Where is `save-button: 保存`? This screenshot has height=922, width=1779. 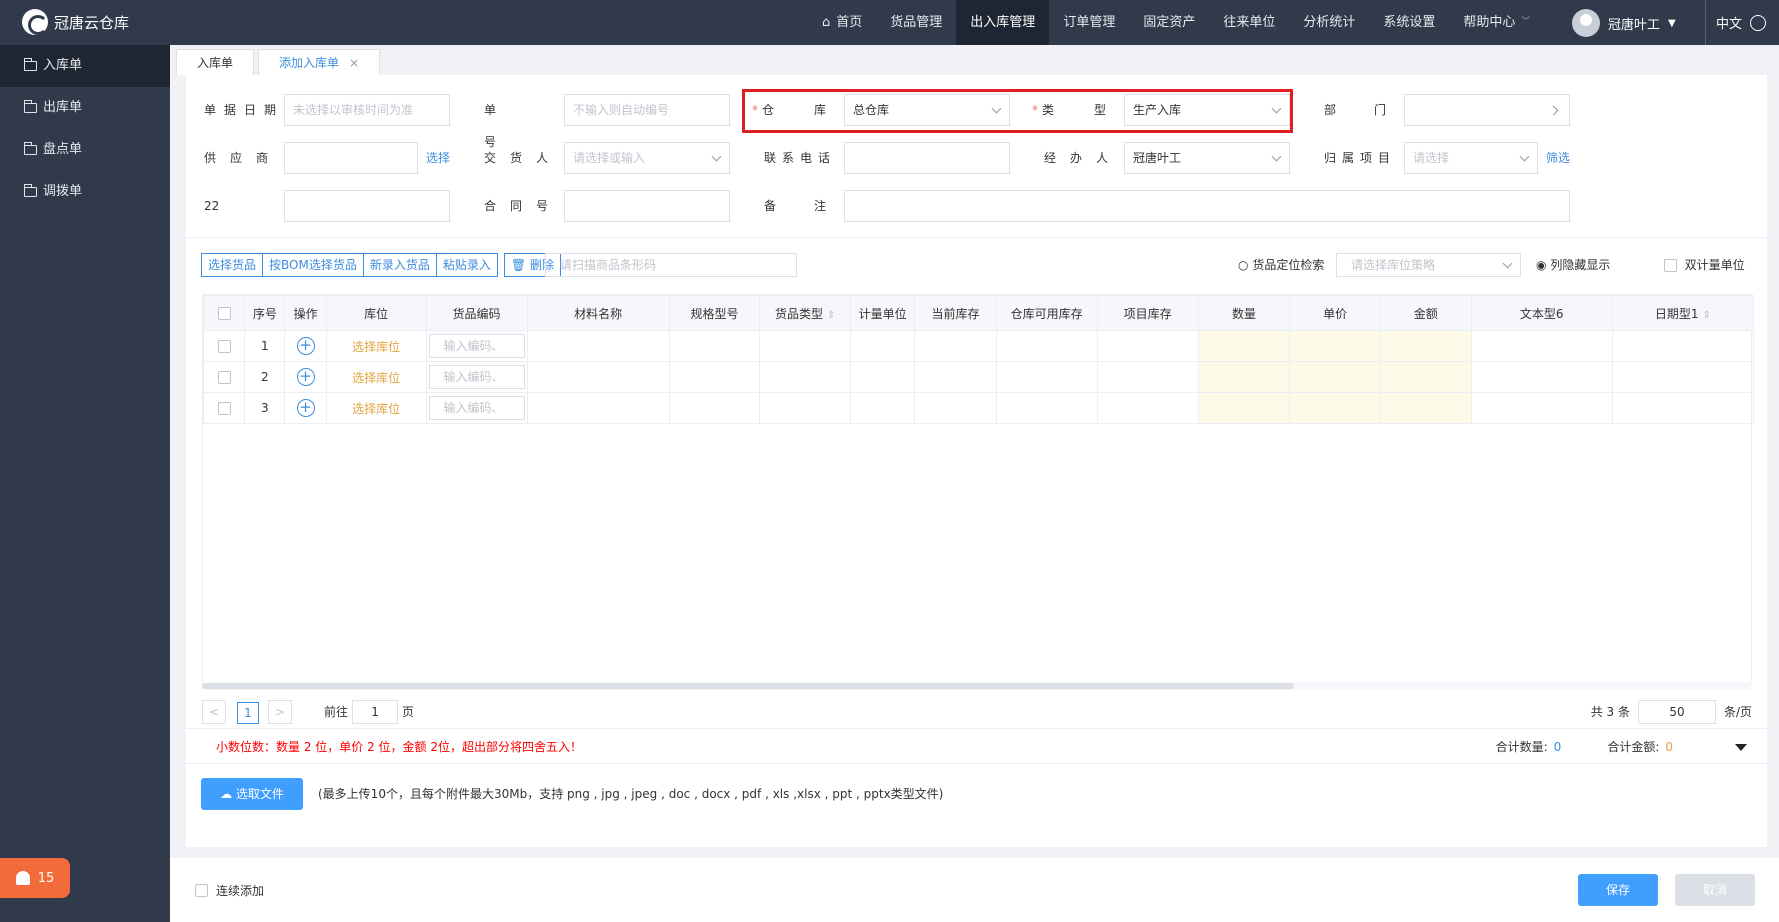
save-button: 保存 is located at coordinates (1618, 890).